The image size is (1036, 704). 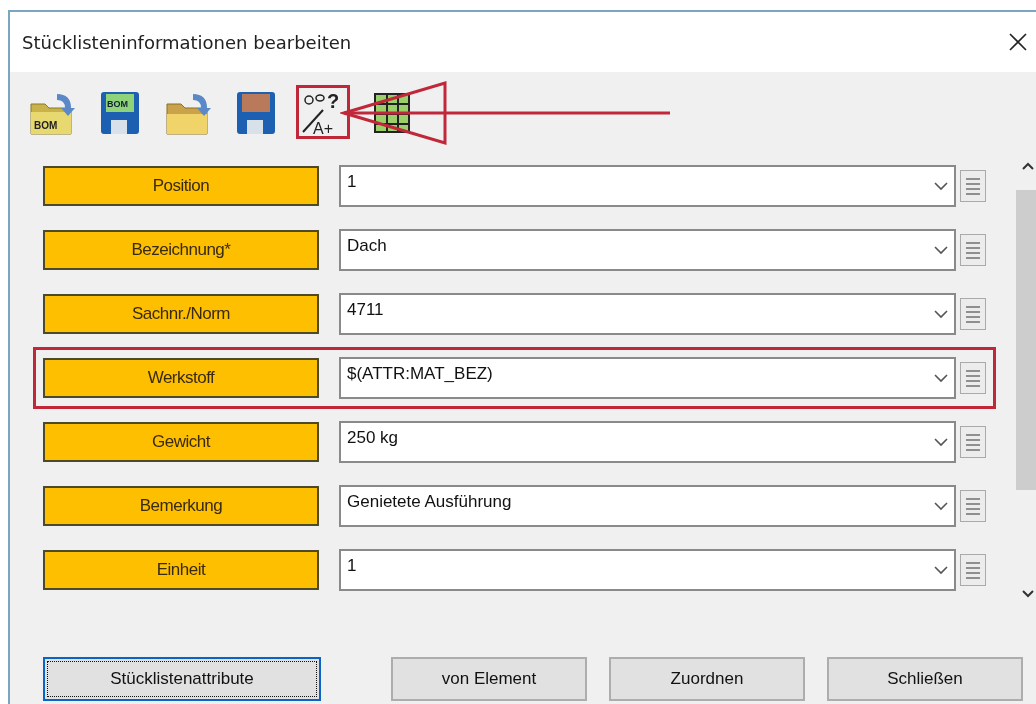 I want to click on combo-field: $(ATTR:MAT_BEZ), so click(x=647, y=378).